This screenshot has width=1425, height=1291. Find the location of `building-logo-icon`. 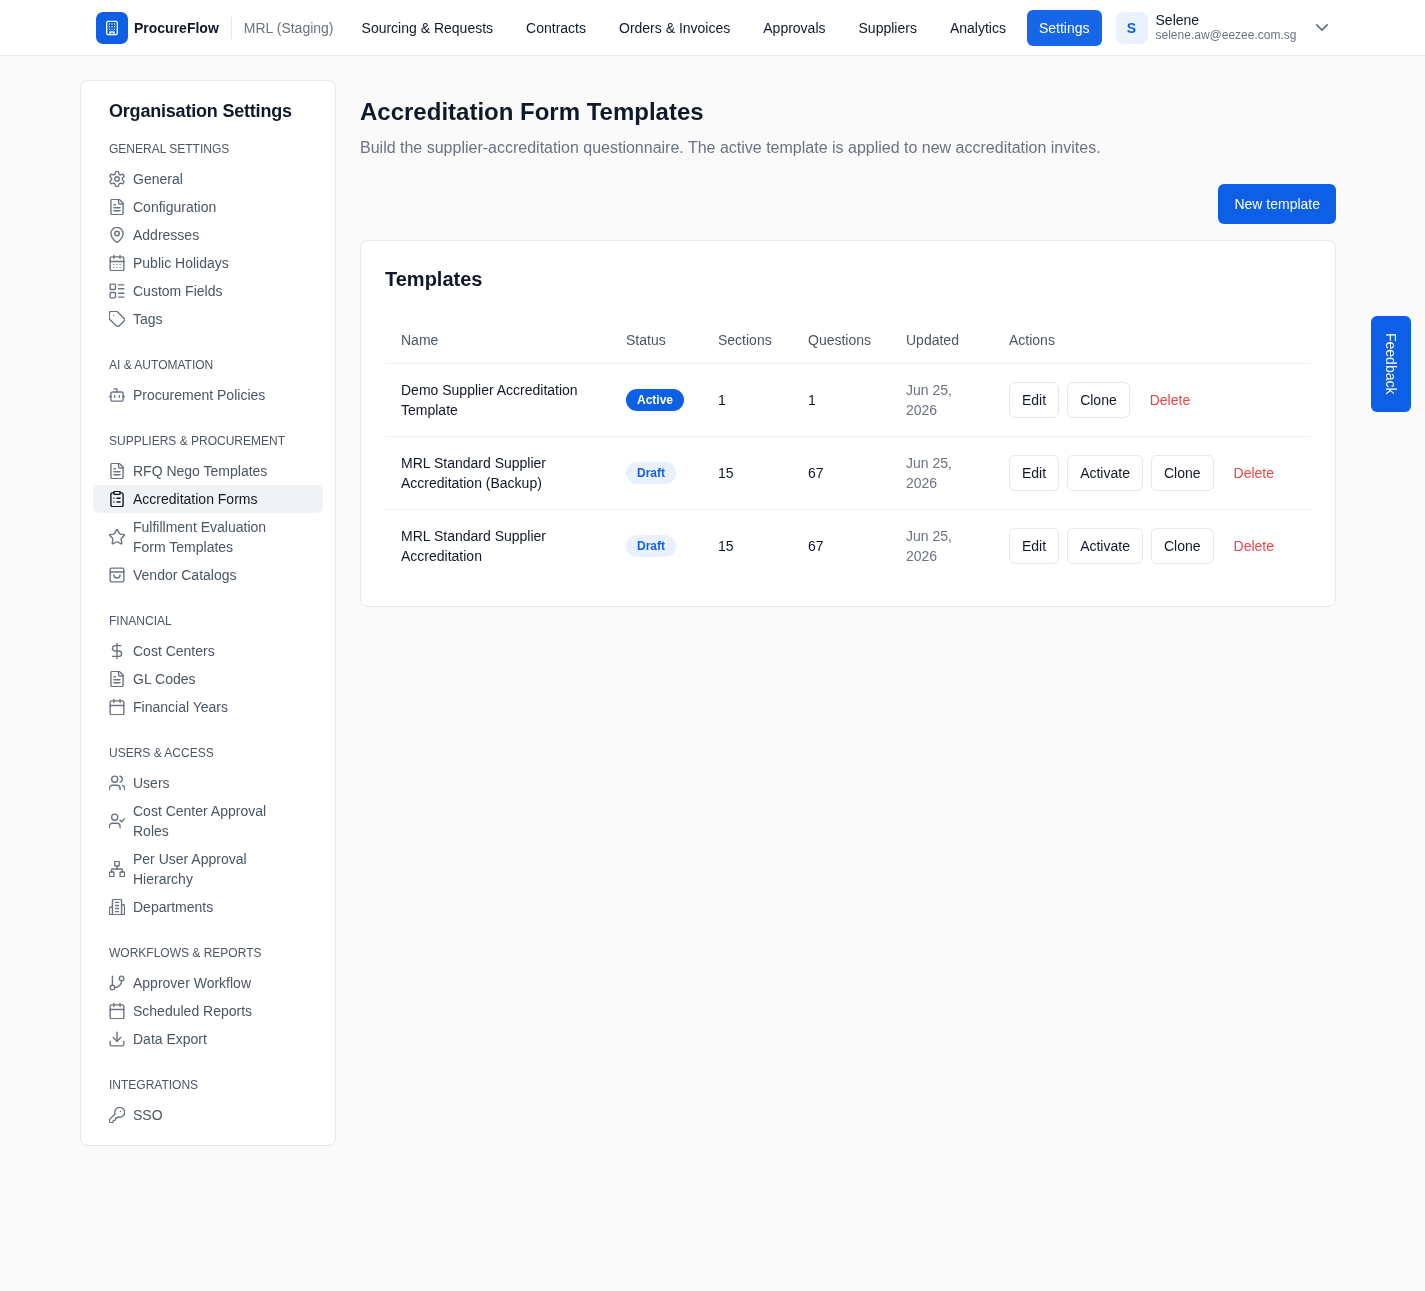

building-logo-icon is located at coordinates (112, 27).